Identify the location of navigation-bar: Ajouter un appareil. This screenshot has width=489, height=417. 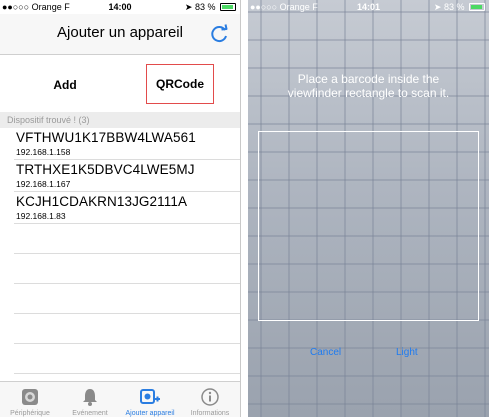
(120, 34).